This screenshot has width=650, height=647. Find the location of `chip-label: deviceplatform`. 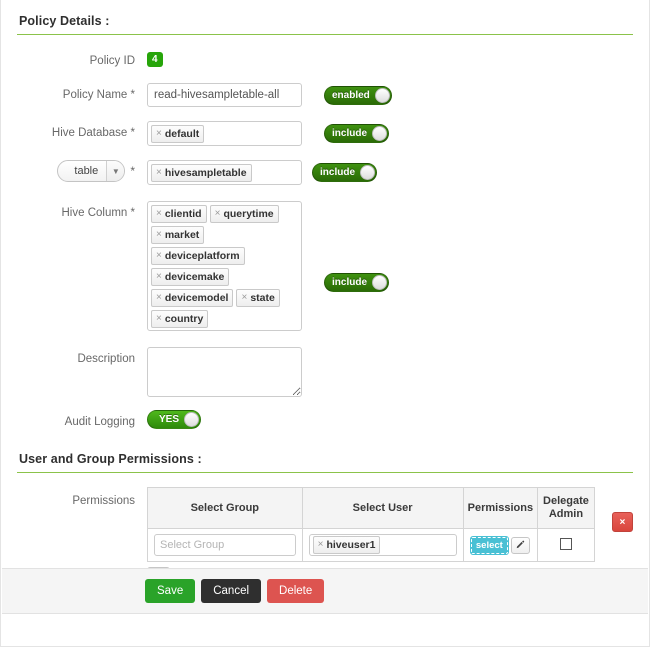

chip-label: deviceplatform is located at coordinates (202, 256).